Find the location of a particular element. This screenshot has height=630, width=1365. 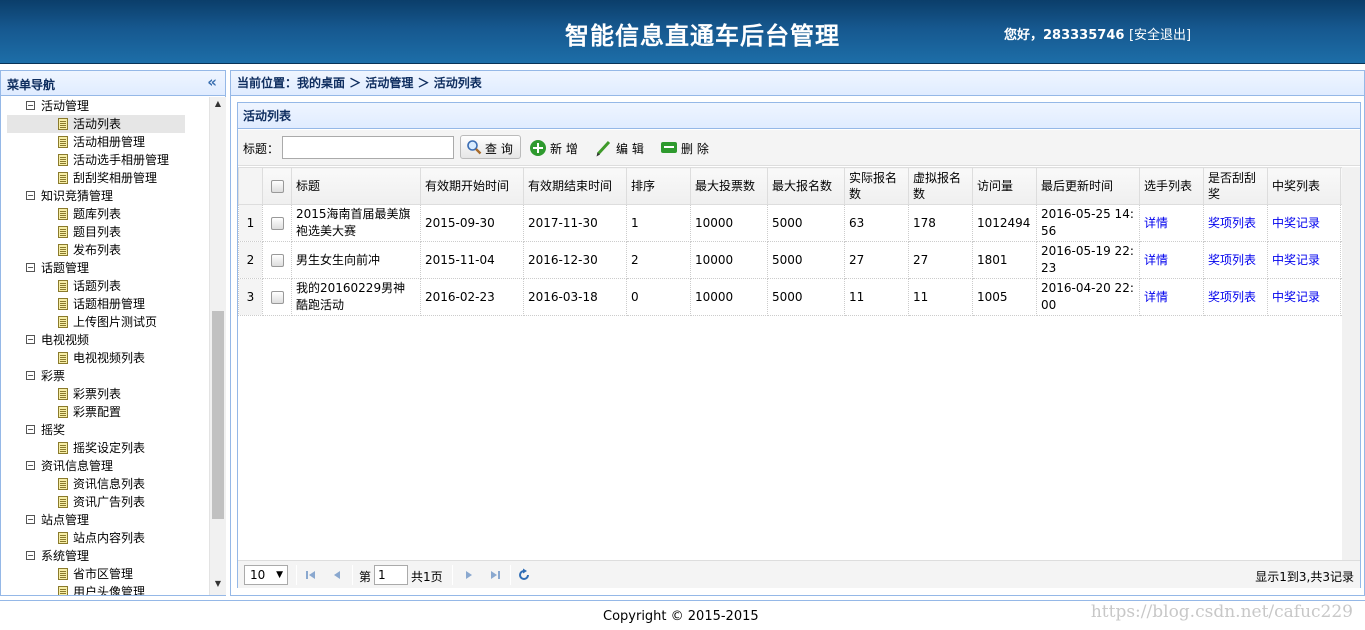

menu-item: 刮刮奖相册管理 is located at coordinates (105, 178).